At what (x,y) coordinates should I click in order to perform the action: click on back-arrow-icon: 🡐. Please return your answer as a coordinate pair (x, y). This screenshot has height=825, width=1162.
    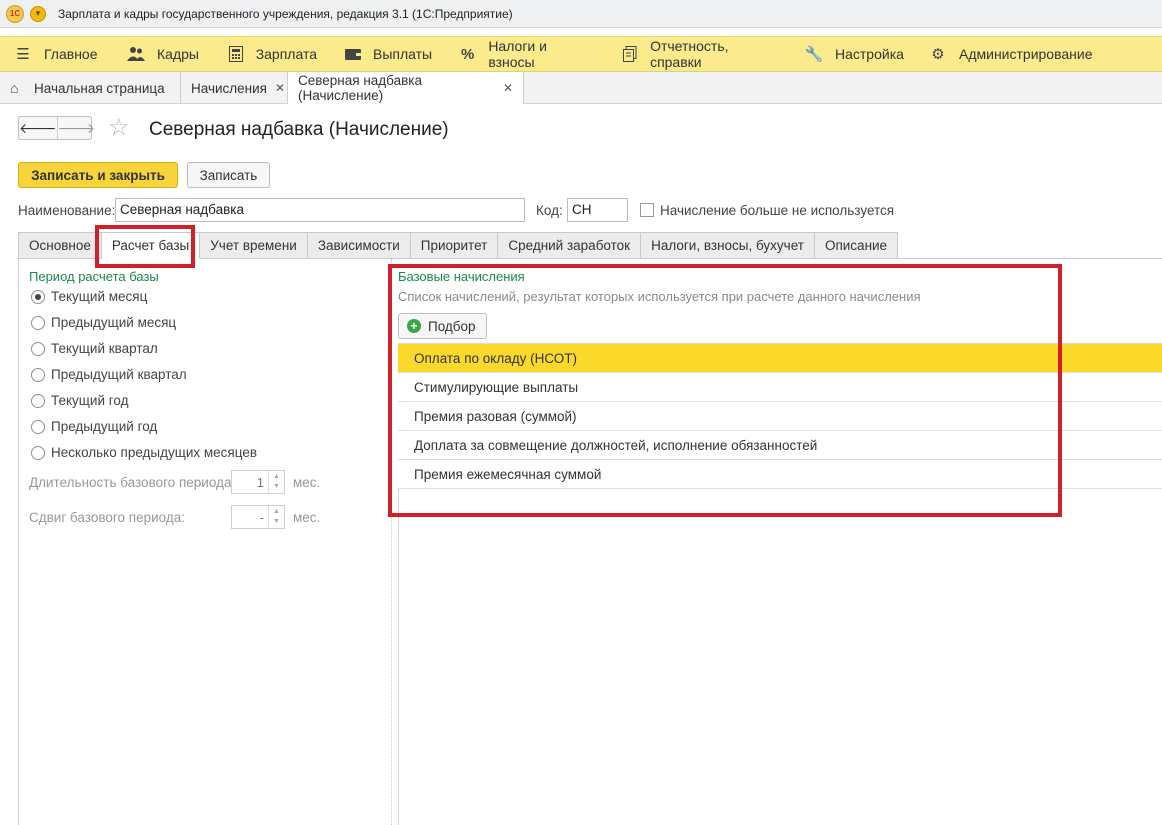
    Looking at the image, I should click on (38, 128).